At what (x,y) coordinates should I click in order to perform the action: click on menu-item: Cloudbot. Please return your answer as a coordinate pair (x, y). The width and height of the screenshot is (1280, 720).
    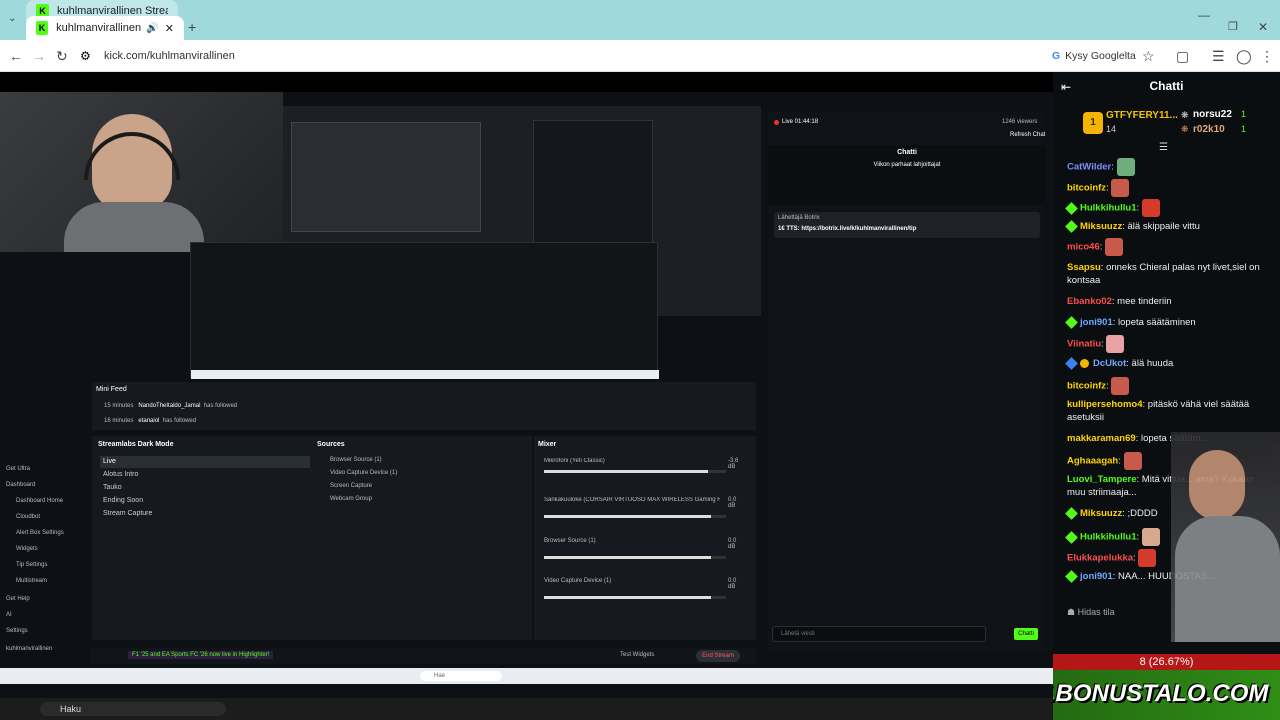
    Looking at the image, I should click on (28, 517).